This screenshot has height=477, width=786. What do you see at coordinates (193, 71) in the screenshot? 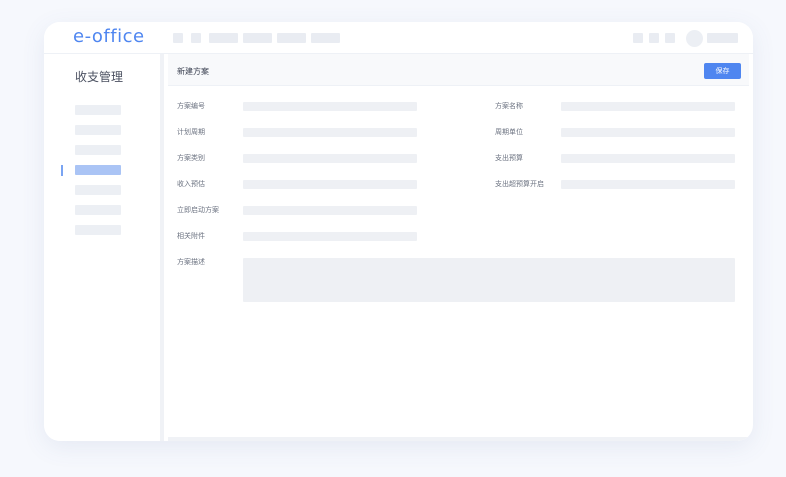
I see `page-title: 新建方案` at bounding box center [193, 71].